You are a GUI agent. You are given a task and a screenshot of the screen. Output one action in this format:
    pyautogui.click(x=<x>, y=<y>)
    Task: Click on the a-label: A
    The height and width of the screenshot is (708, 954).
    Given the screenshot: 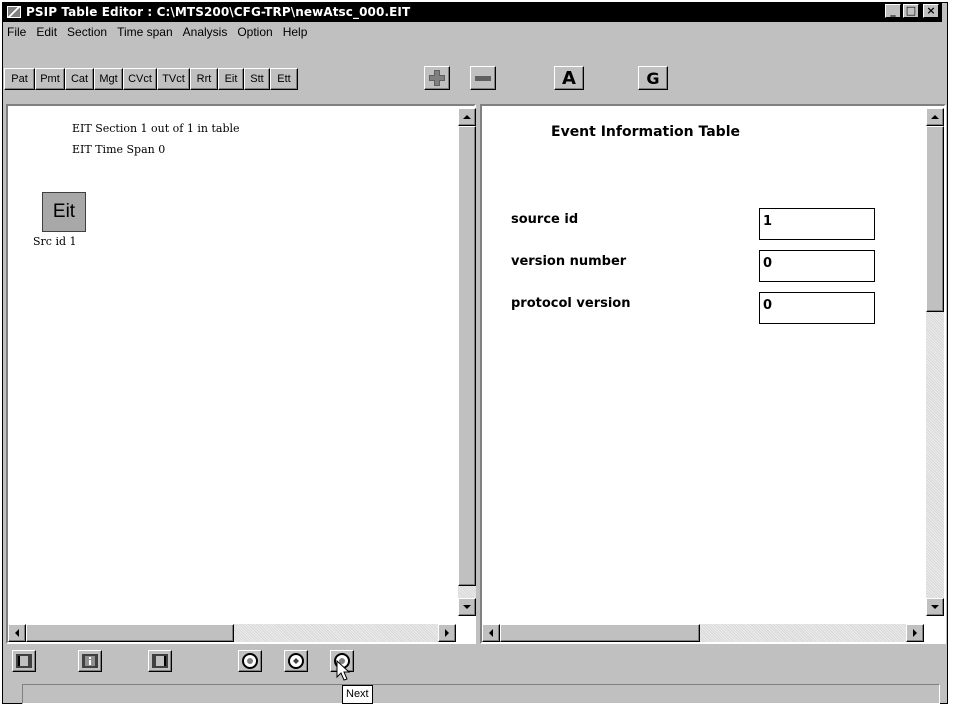 What is the action you would take?
    pyautogui.click(x=569, y=78)
    